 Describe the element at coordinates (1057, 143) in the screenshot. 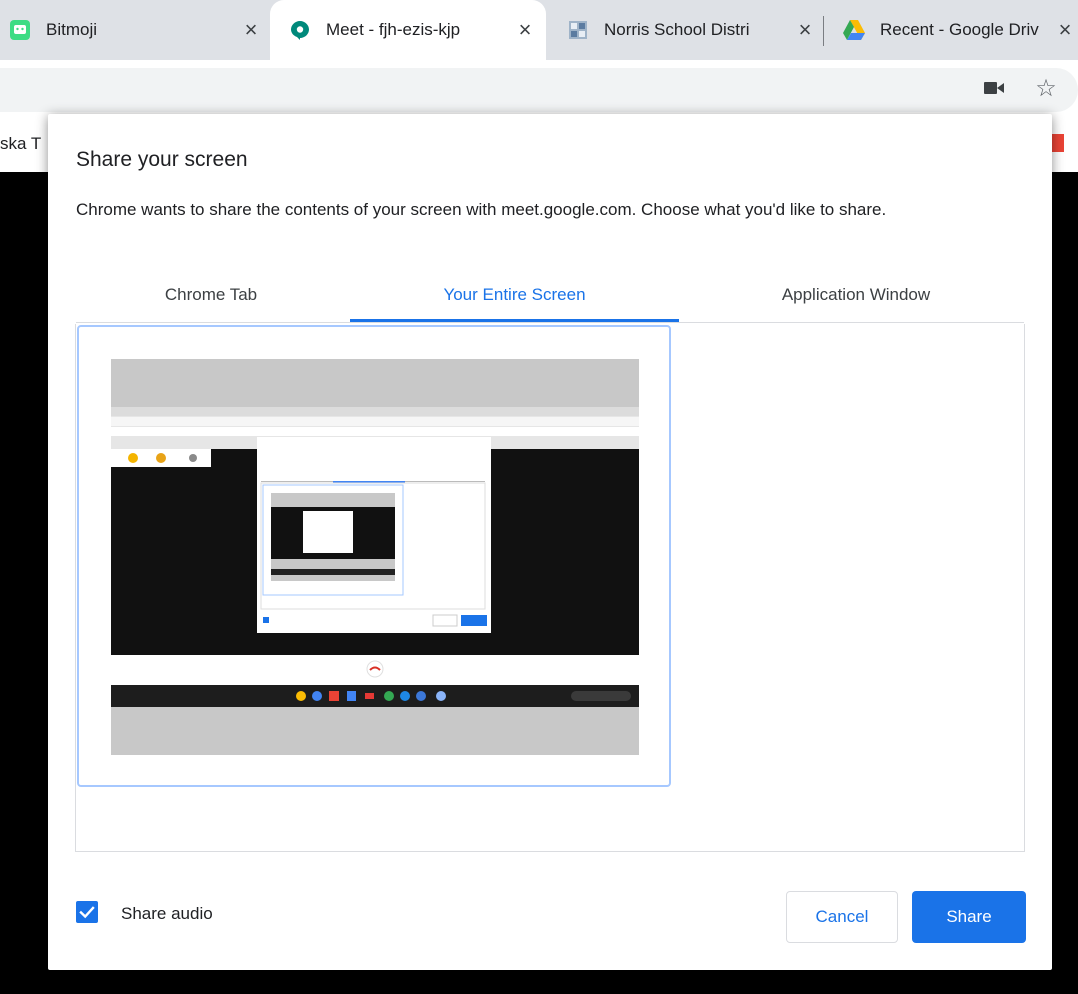

I see `bookmark-red-icon` at that location.